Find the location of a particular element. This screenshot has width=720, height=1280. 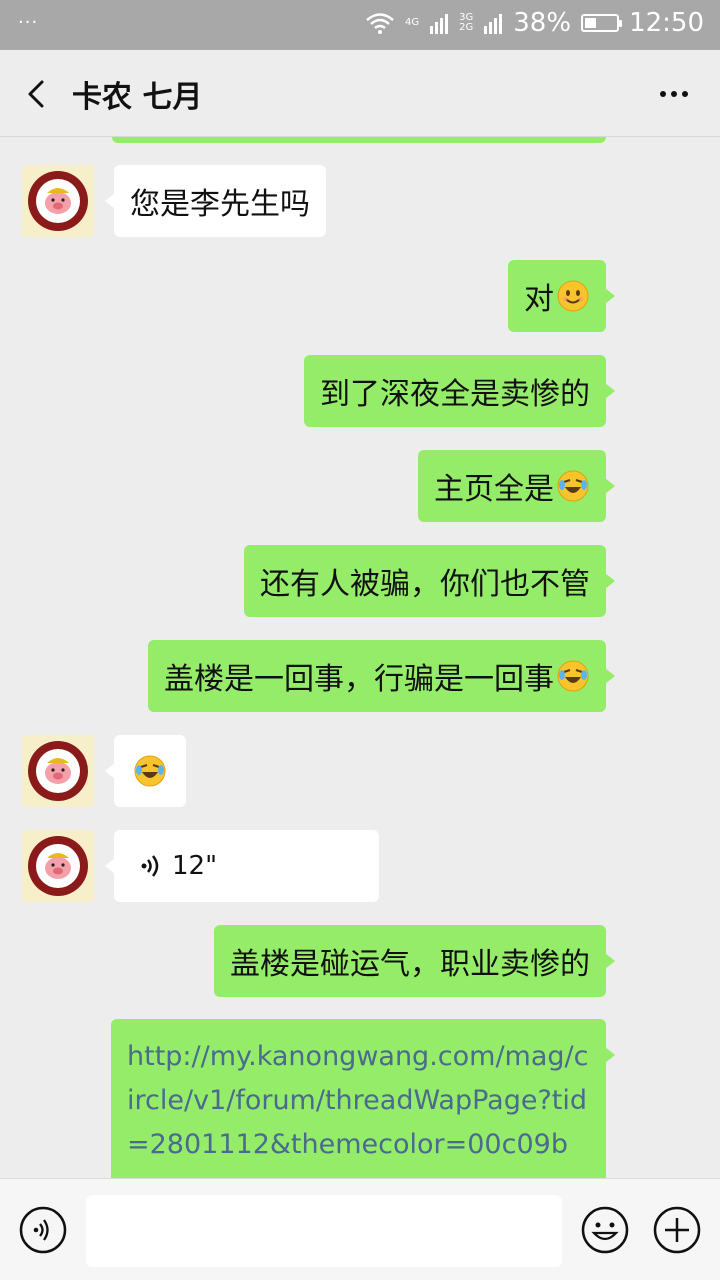

message-text: 您是李先生吗 is located at coordinates (220, 204).